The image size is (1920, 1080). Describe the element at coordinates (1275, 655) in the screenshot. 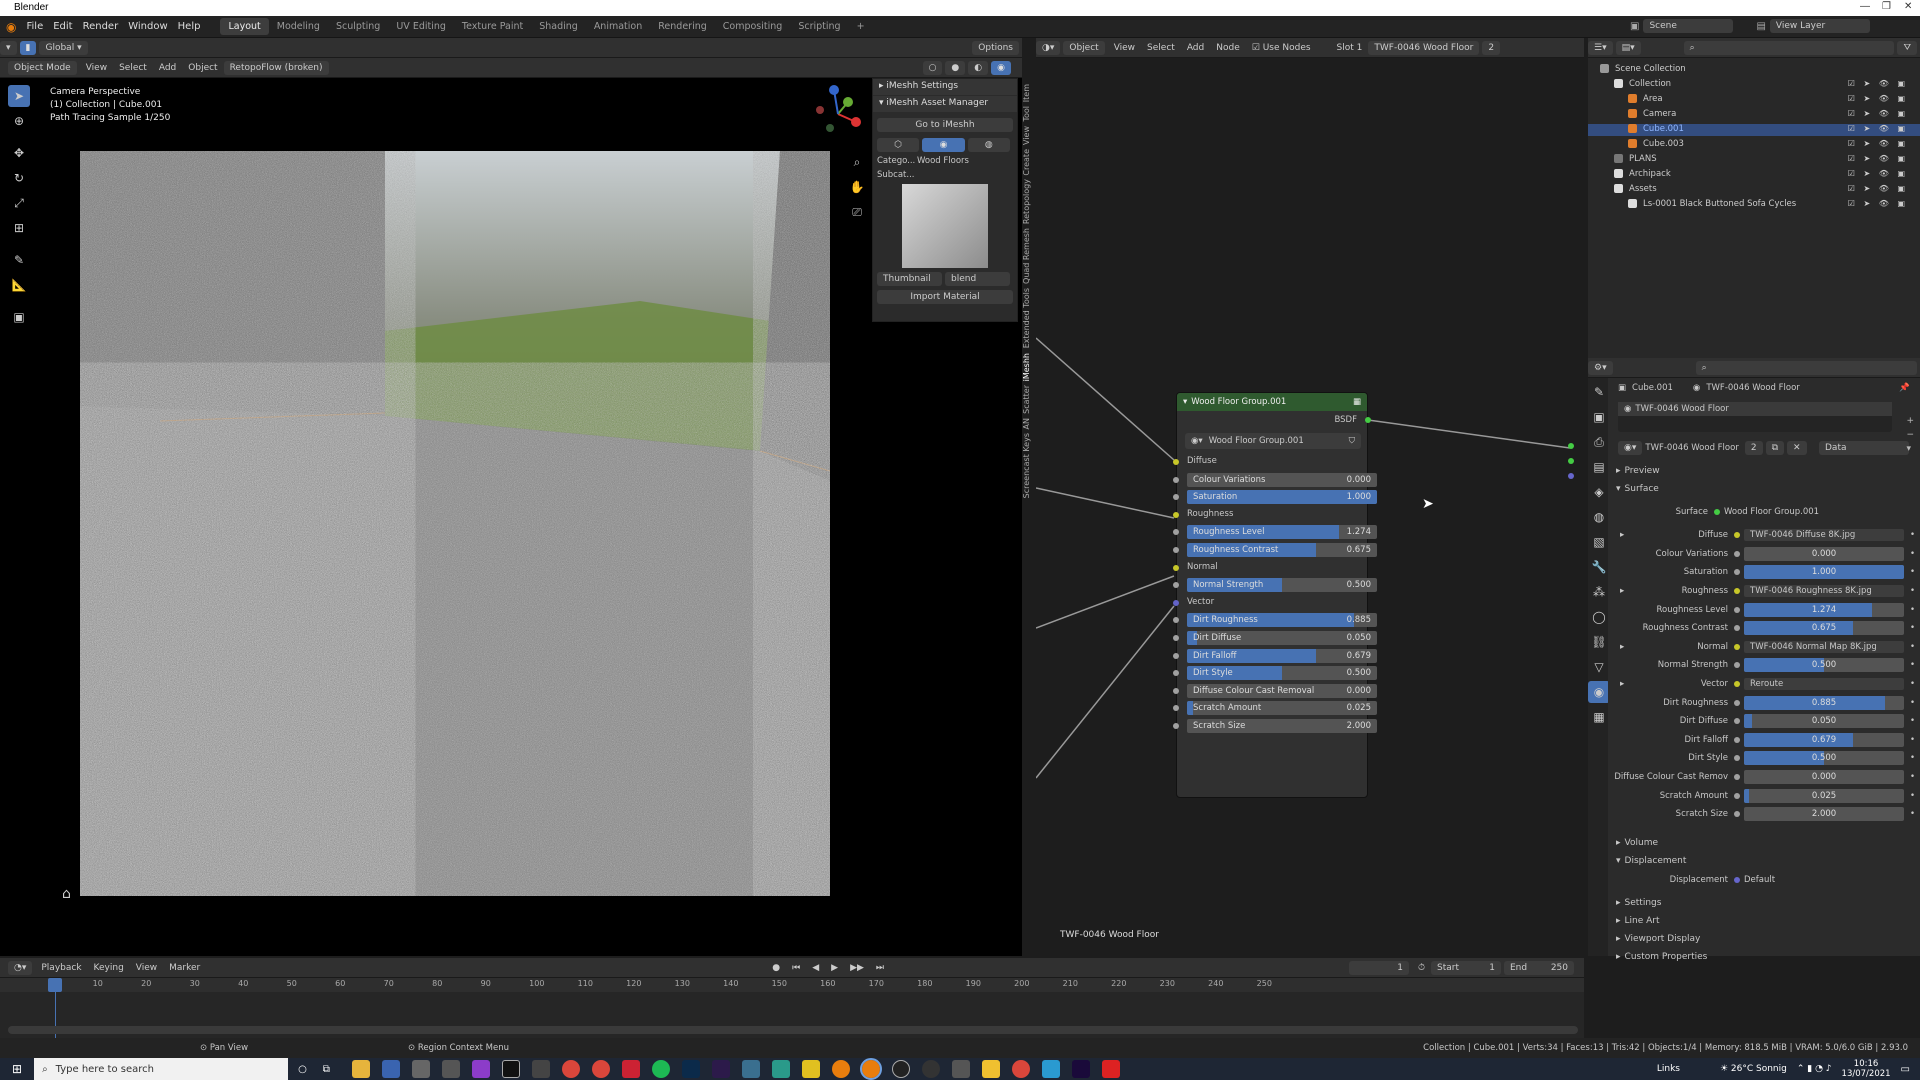

I see `node-input-dirt-falloff: Dirt Falloff 0.679` at that location.